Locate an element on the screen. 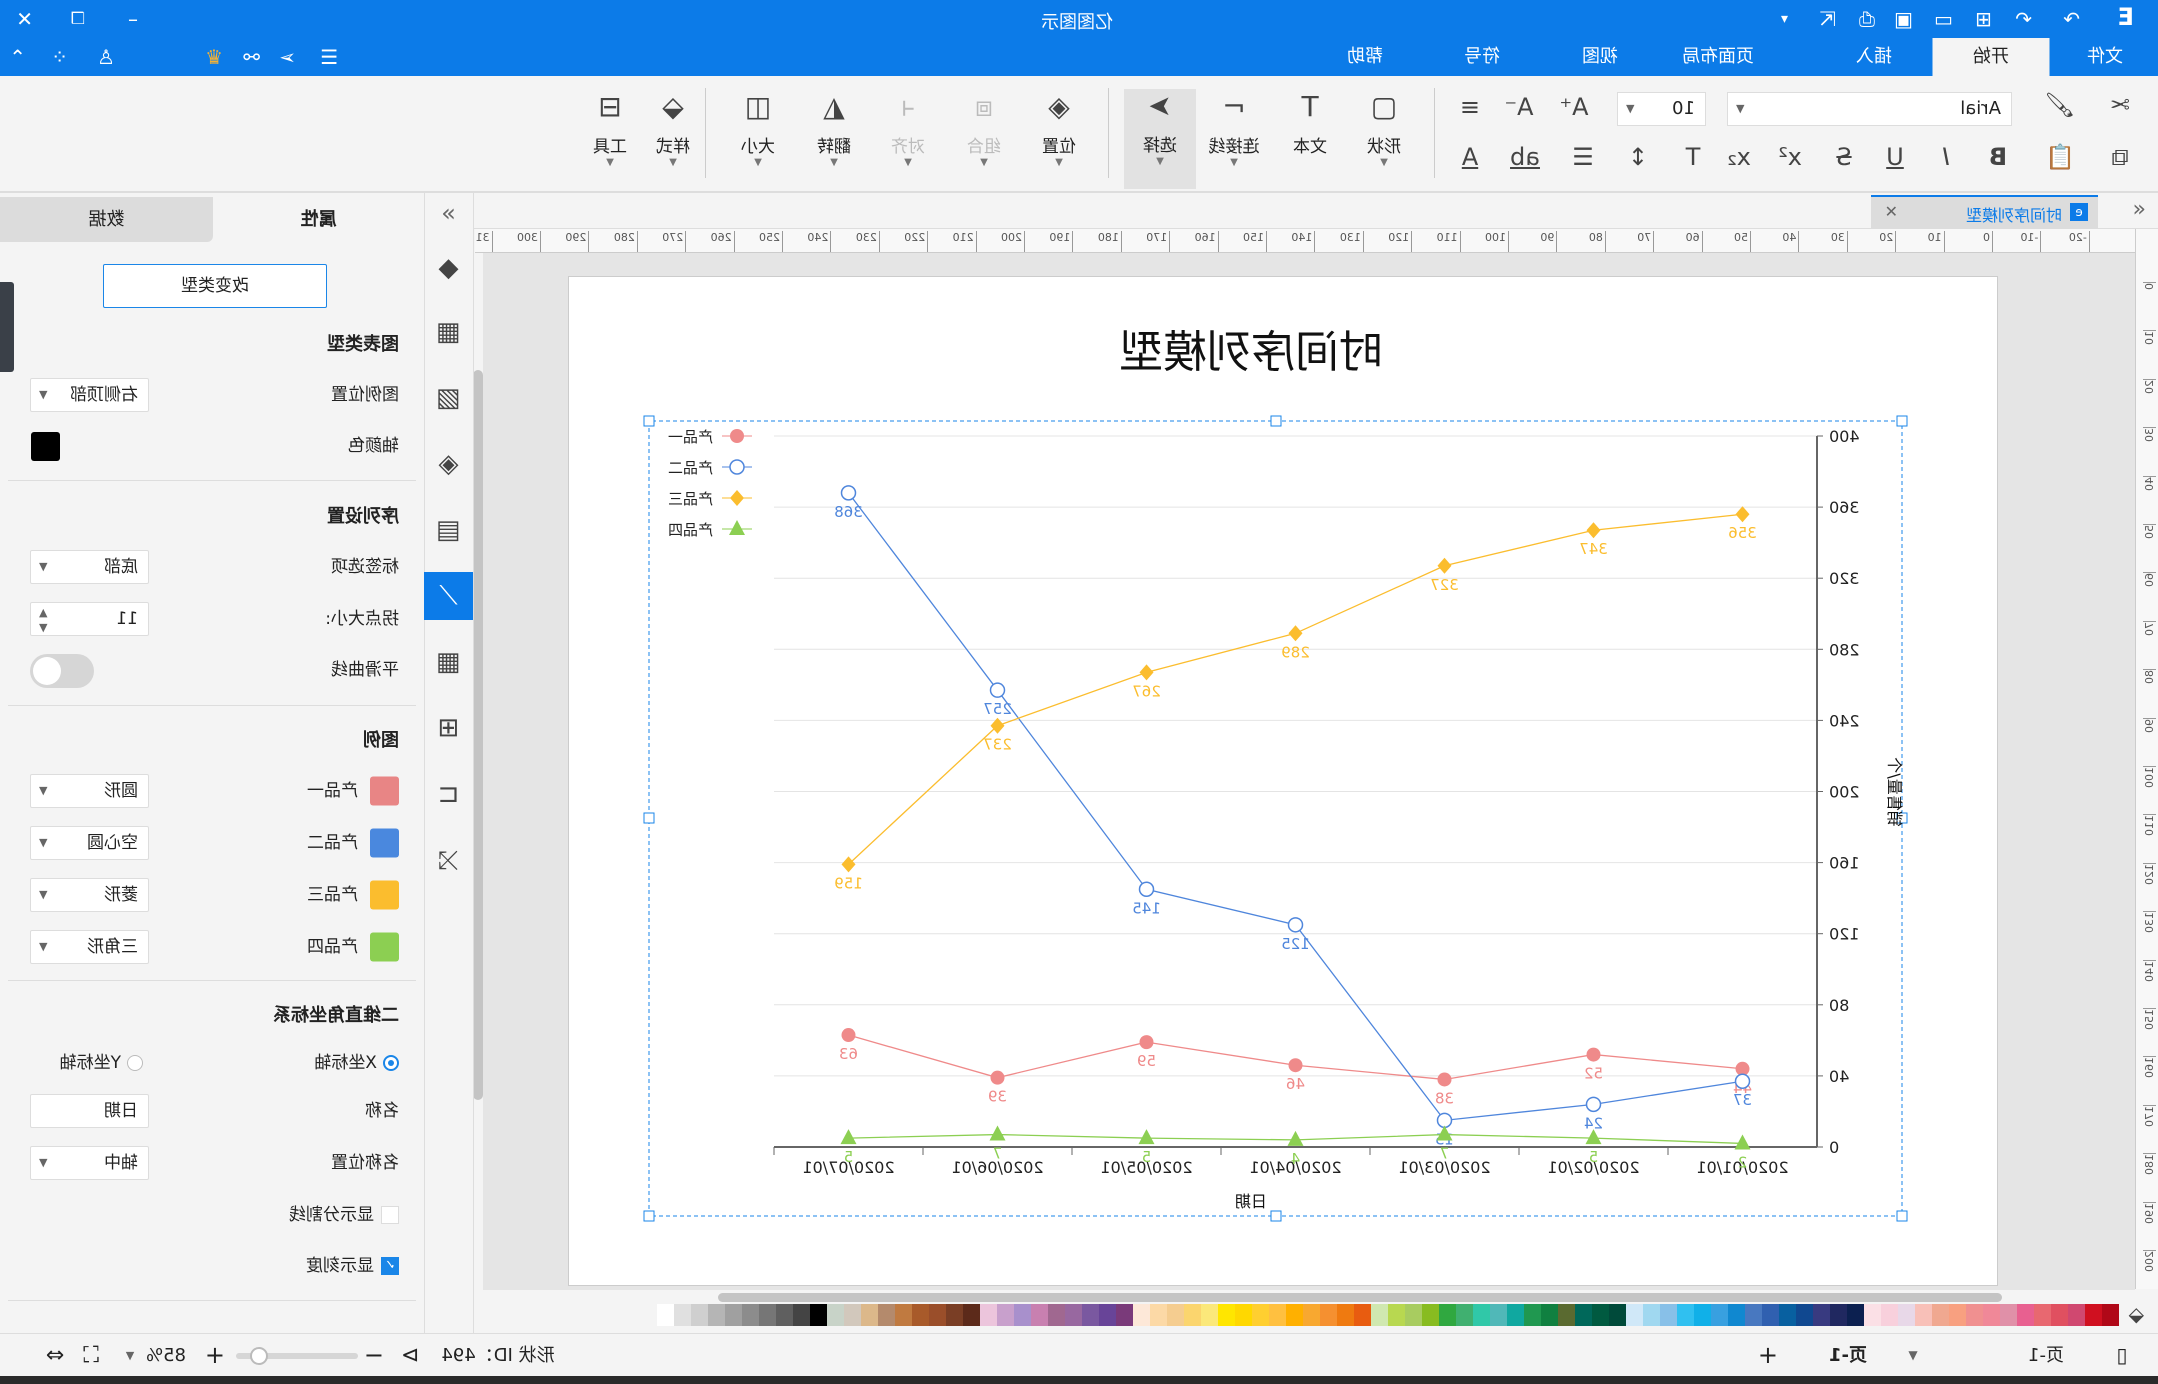 The image size is (2158, 1384). zoom-slider-handle is located at coordinates (259, 1356).